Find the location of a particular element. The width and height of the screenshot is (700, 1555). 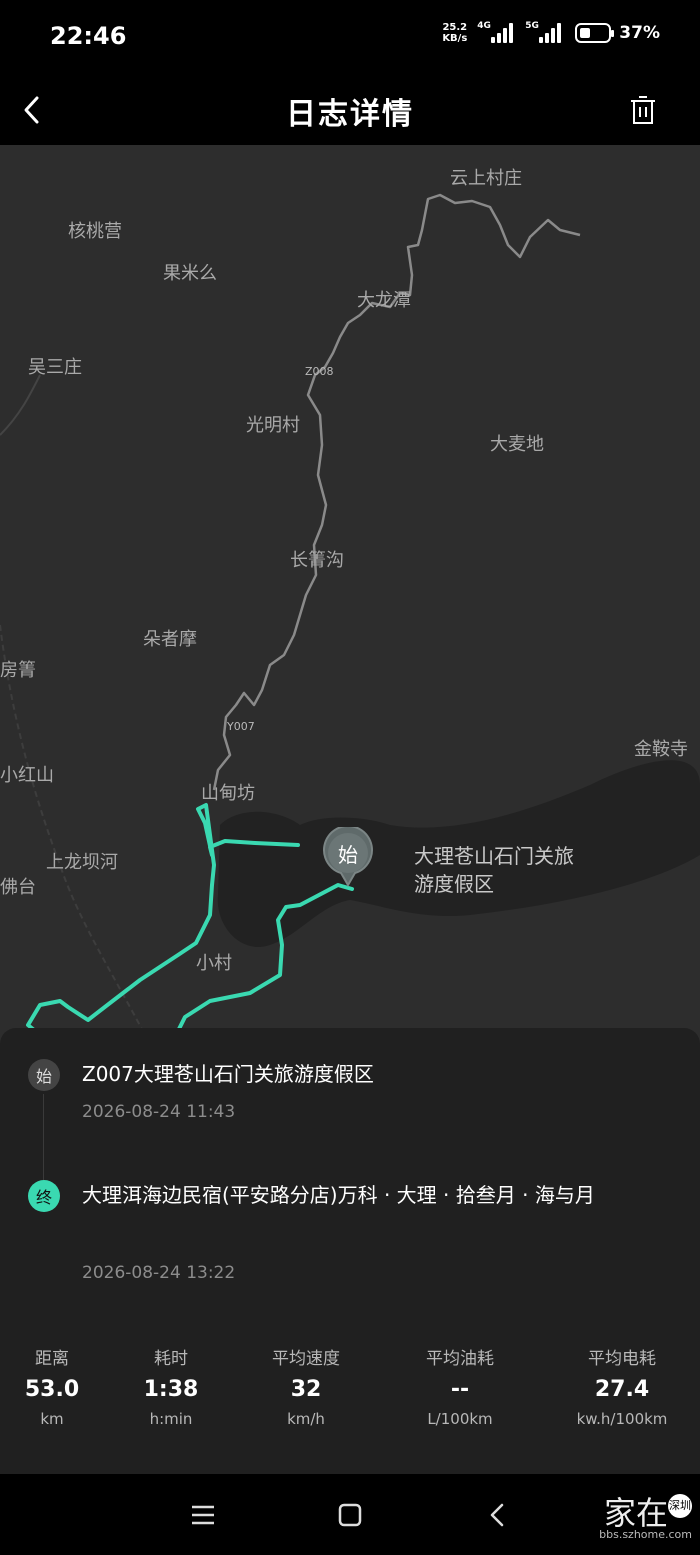

start-pin-marker: 始 is located at coordinates (348, 858).